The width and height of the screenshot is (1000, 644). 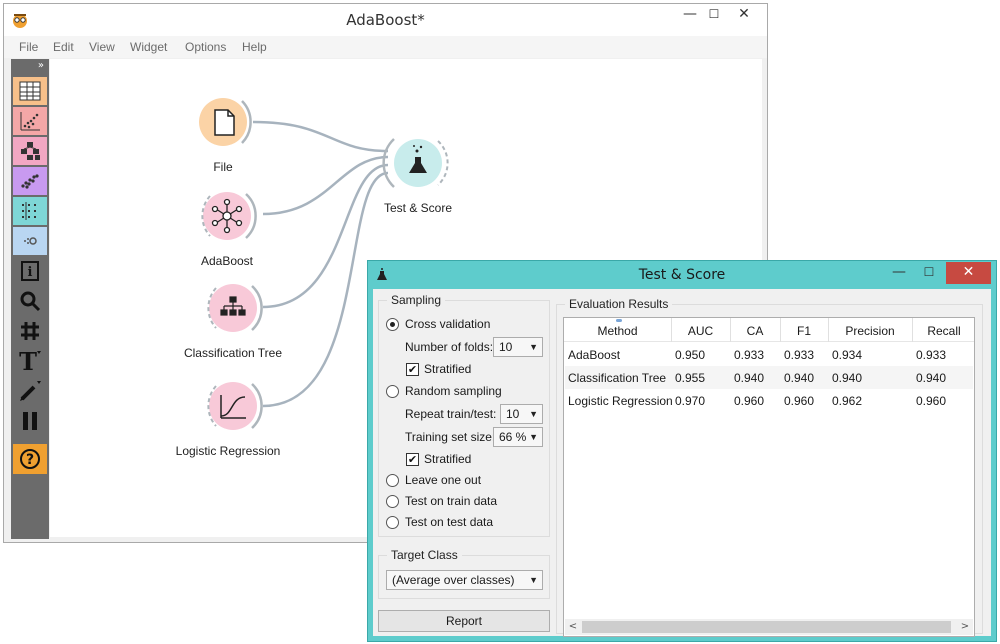 I want to click on node-test-and-score, so click(x=415, y=163).